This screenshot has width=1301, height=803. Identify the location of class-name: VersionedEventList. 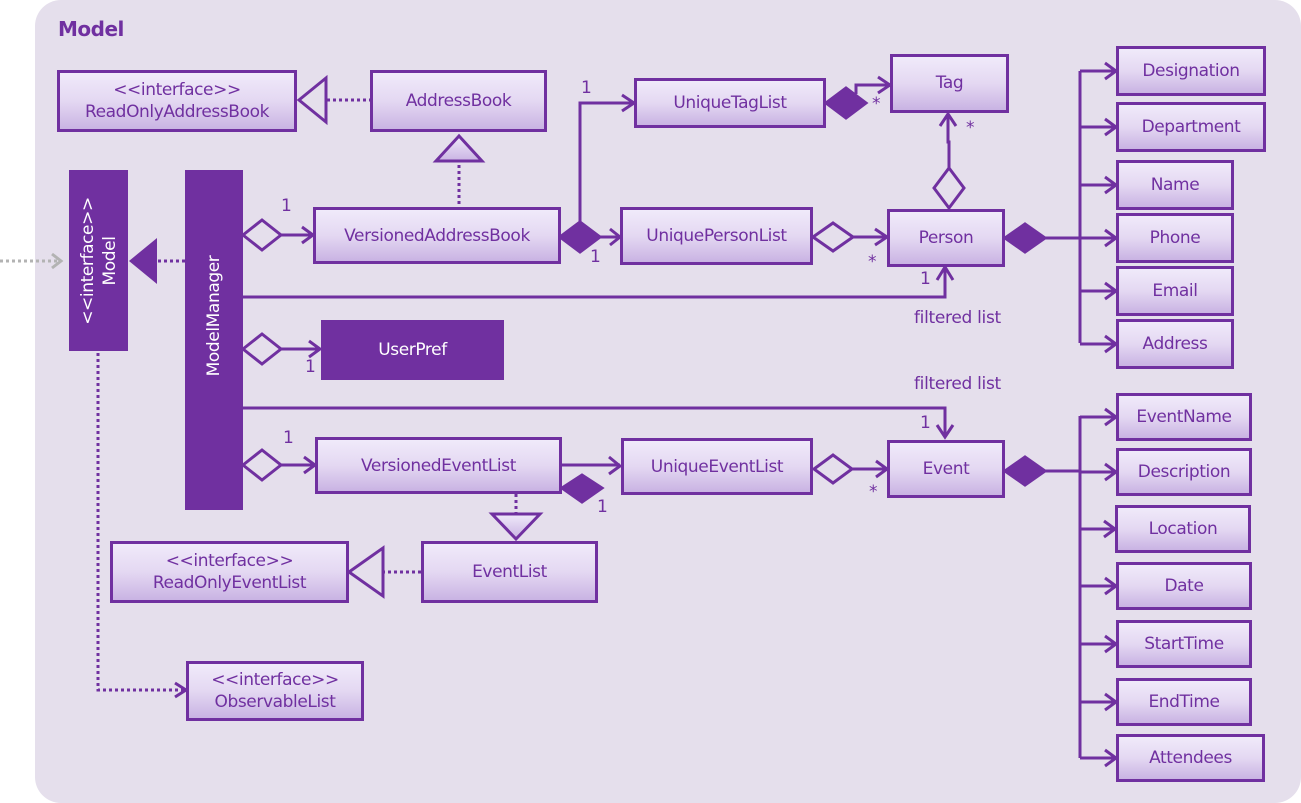
(438, 465).